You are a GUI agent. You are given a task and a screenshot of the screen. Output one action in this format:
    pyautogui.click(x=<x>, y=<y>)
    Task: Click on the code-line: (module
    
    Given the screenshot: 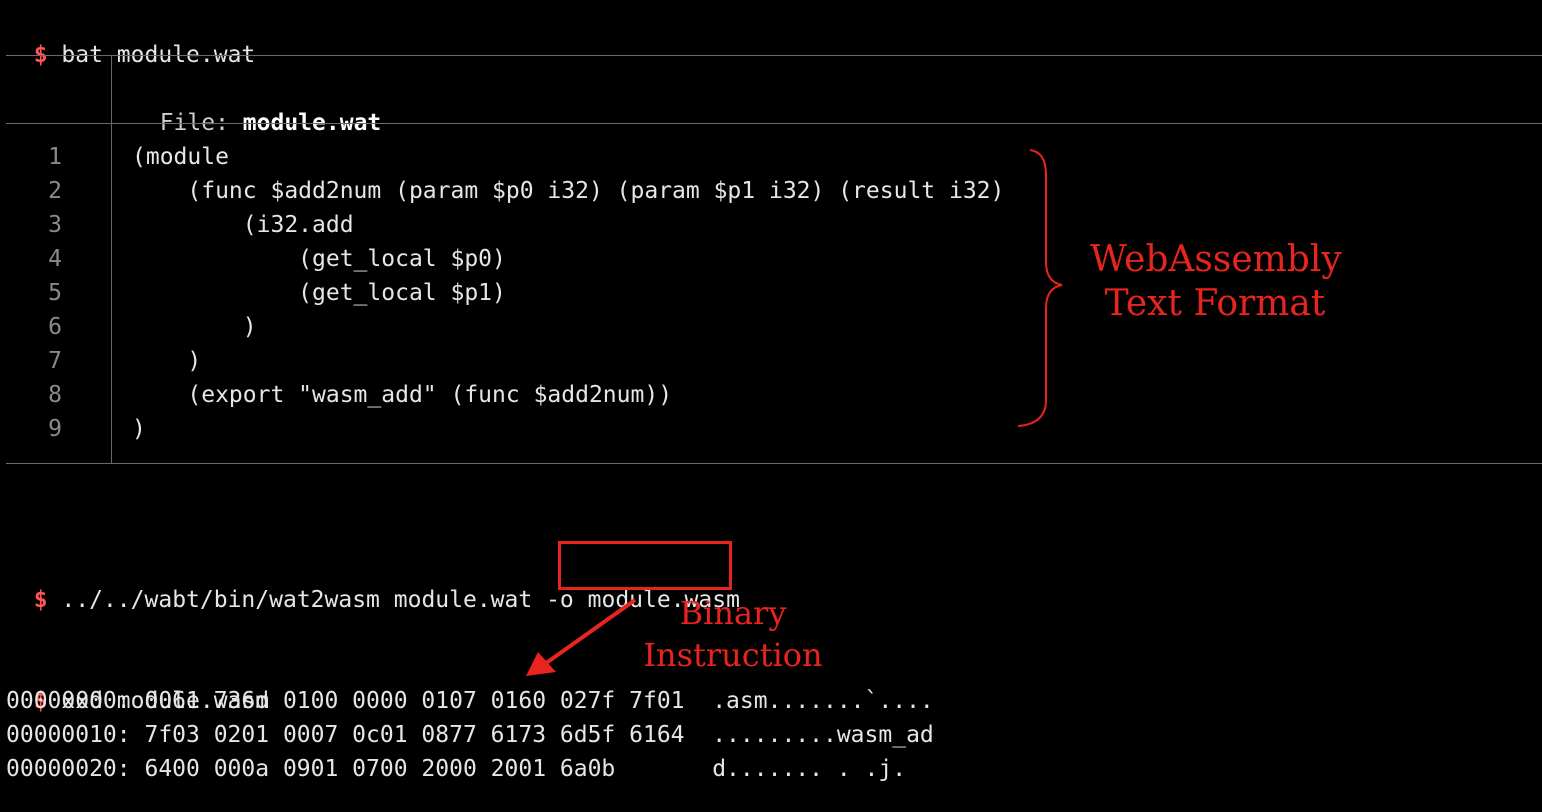 What is the action you would take?
    pyautogui.click(x=180, y=157)
    